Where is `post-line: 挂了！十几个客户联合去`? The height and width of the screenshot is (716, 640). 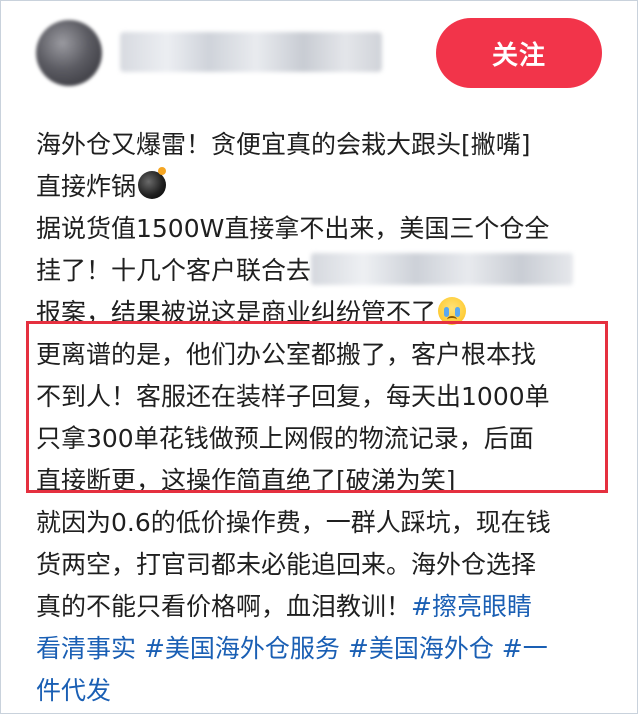
post-line: 挂了！十几个客户联合去 is located at coordinates (326, 271).